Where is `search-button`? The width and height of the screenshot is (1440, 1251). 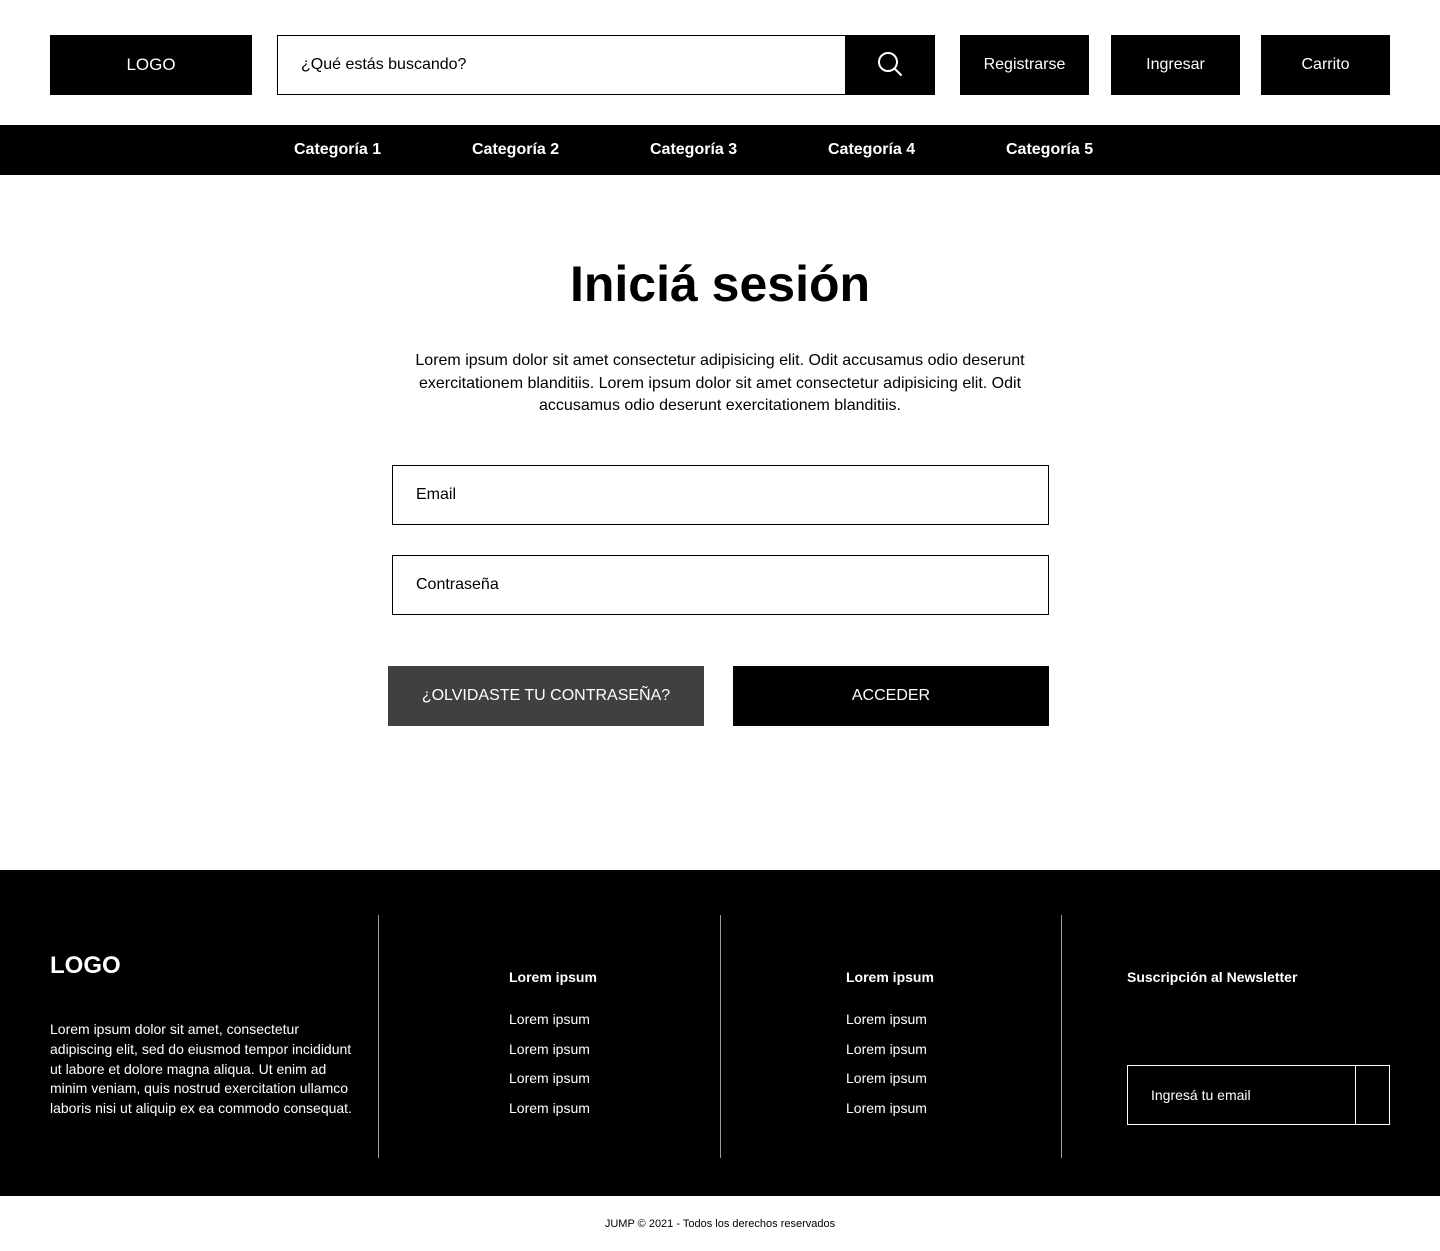 search-button is located at coordinates (889, 65).